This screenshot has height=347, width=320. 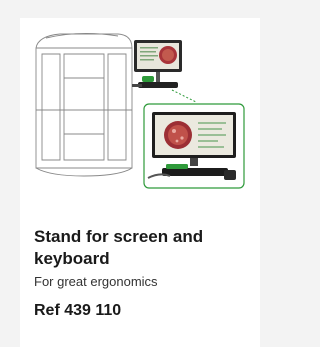 I want to click on small-keyboard, so click(x=155, y=82).